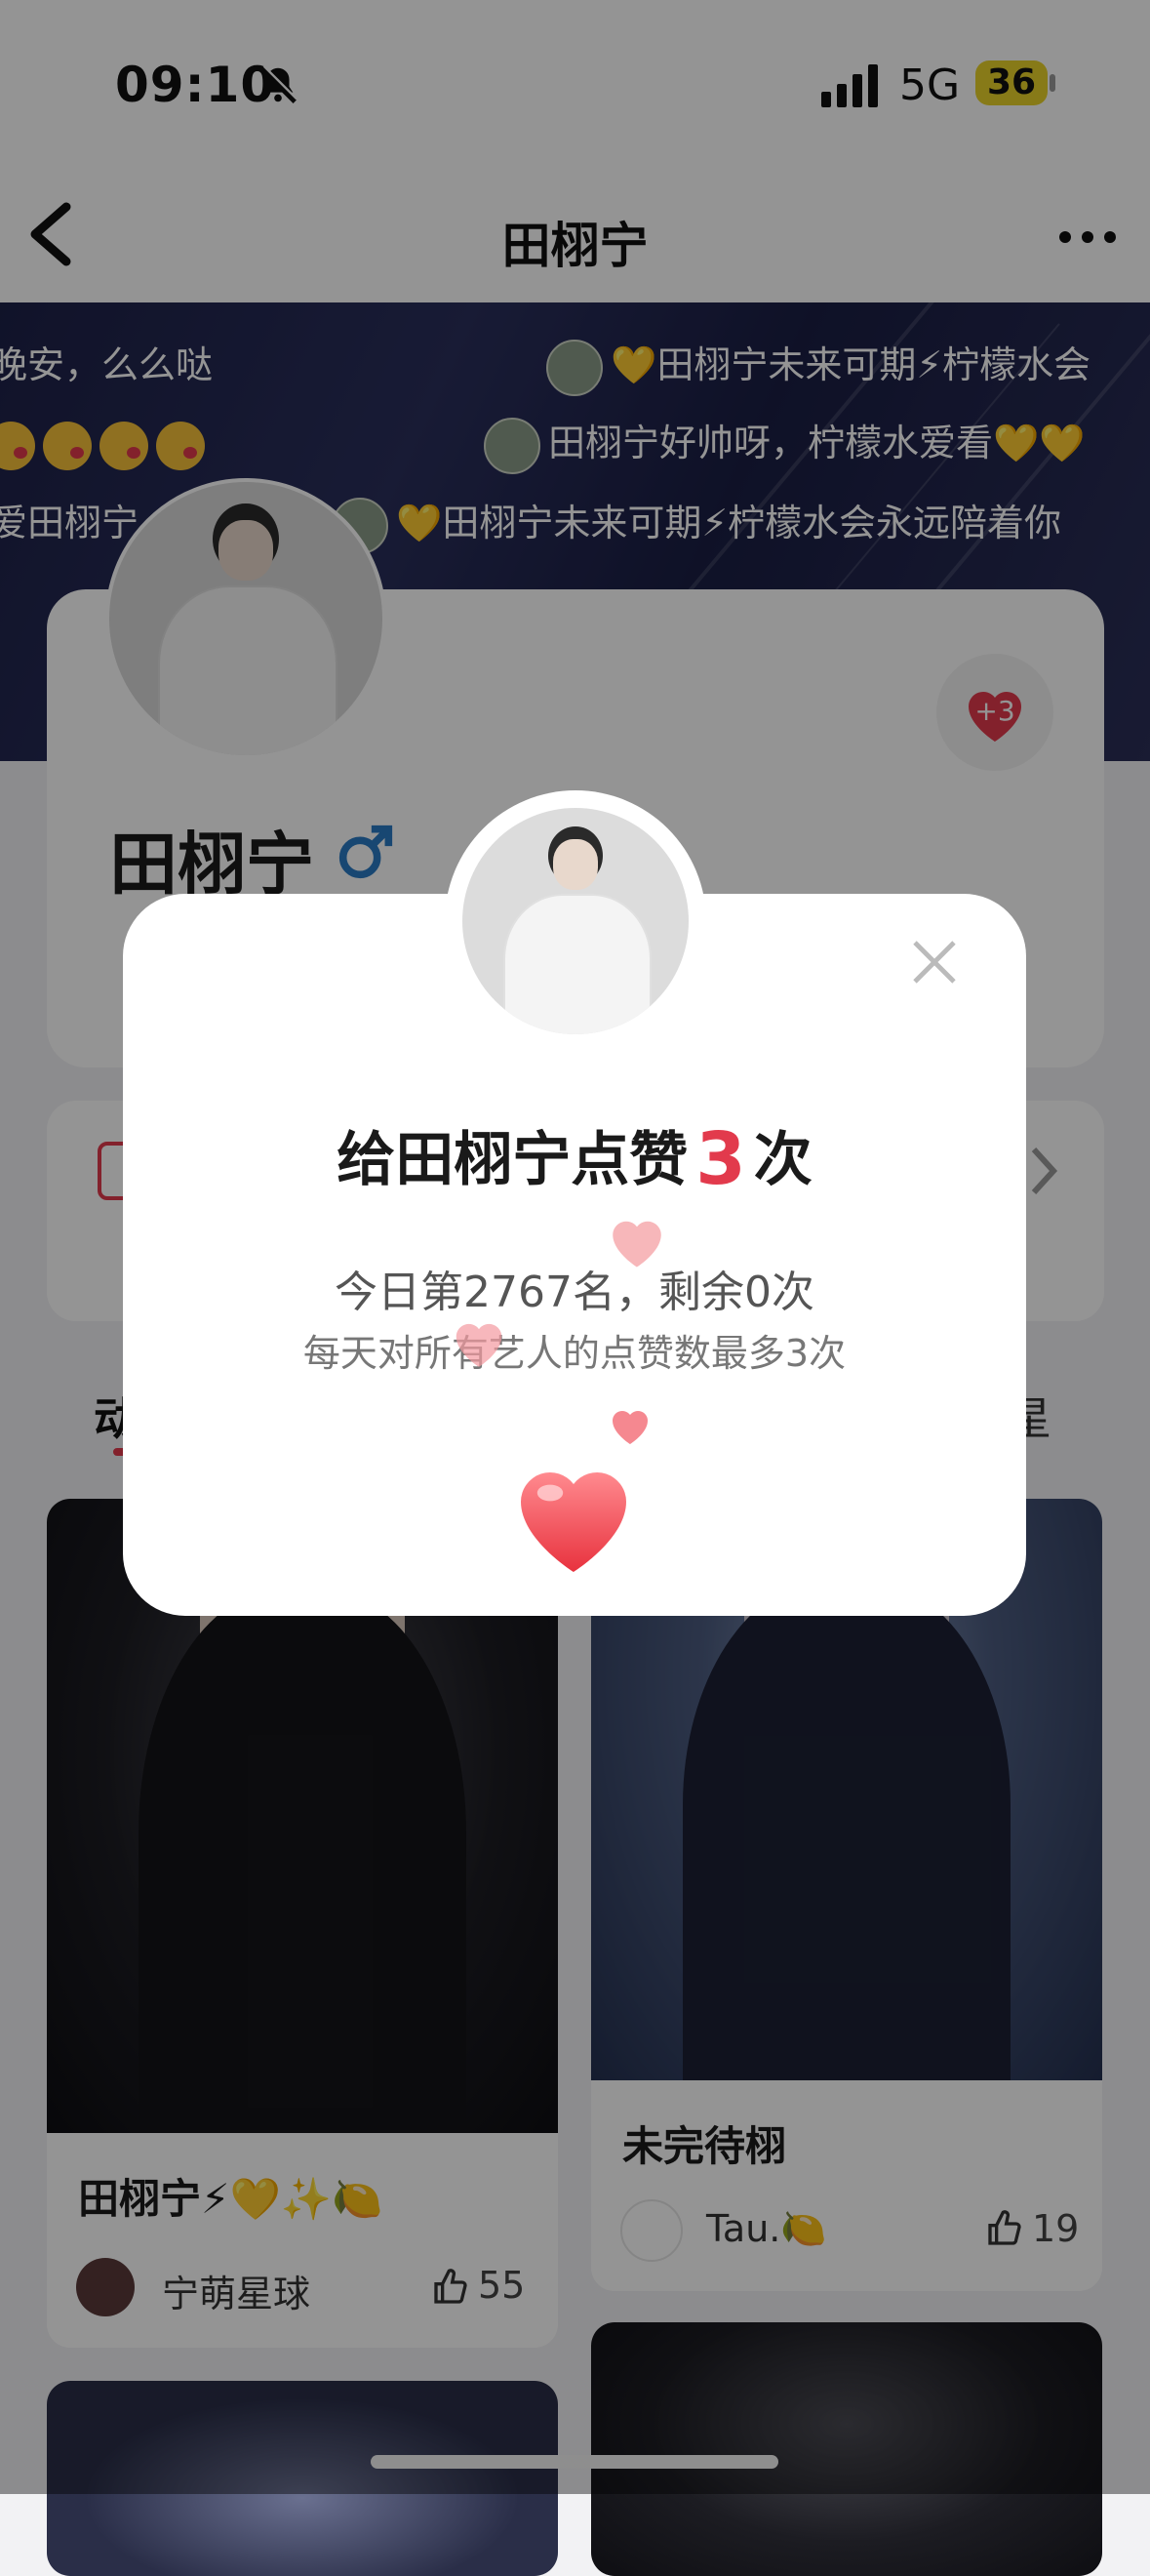 The width and height of the screenshot is (1150, 2576). Describe the element at coordinates (575, 921) in the screenshot. I see `dialog-artist-avatar` at that location.